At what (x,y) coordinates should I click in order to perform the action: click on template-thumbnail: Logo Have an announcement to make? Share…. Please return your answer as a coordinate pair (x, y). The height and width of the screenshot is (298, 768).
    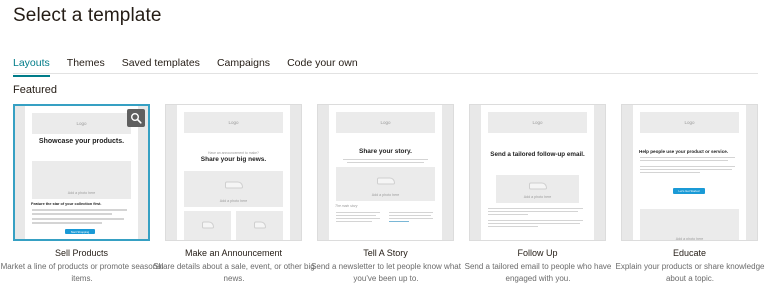
    Looking at the image, I should click on (233, 172).